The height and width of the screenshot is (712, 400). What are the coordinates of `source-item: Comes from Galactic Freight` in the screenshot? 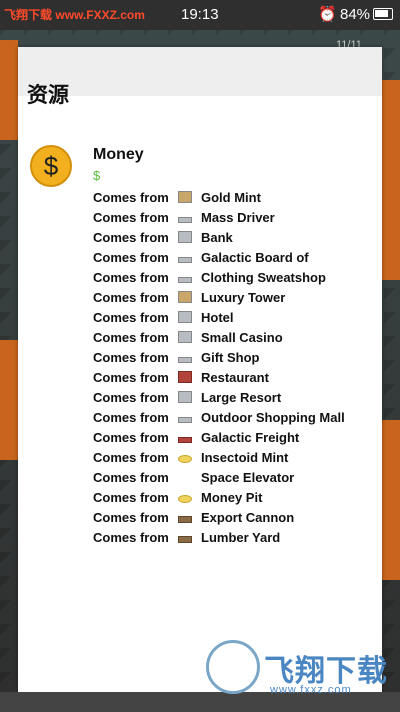 It's located at (225, 437).